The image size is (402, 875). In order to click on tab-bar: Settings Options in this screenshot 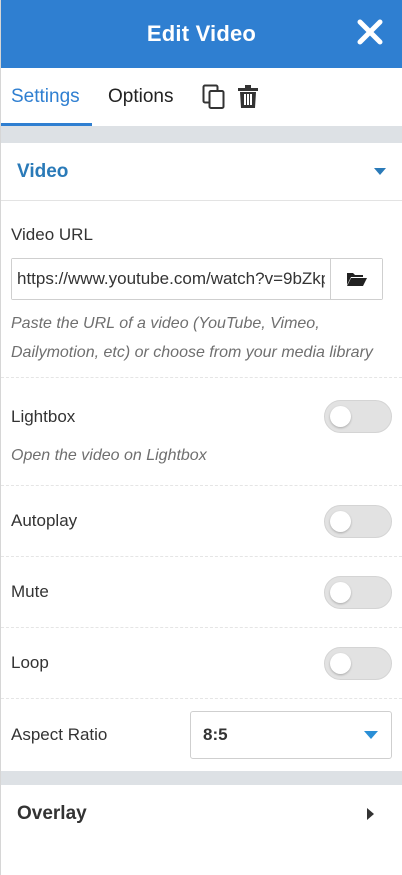, I will do `click(201, 97)`.